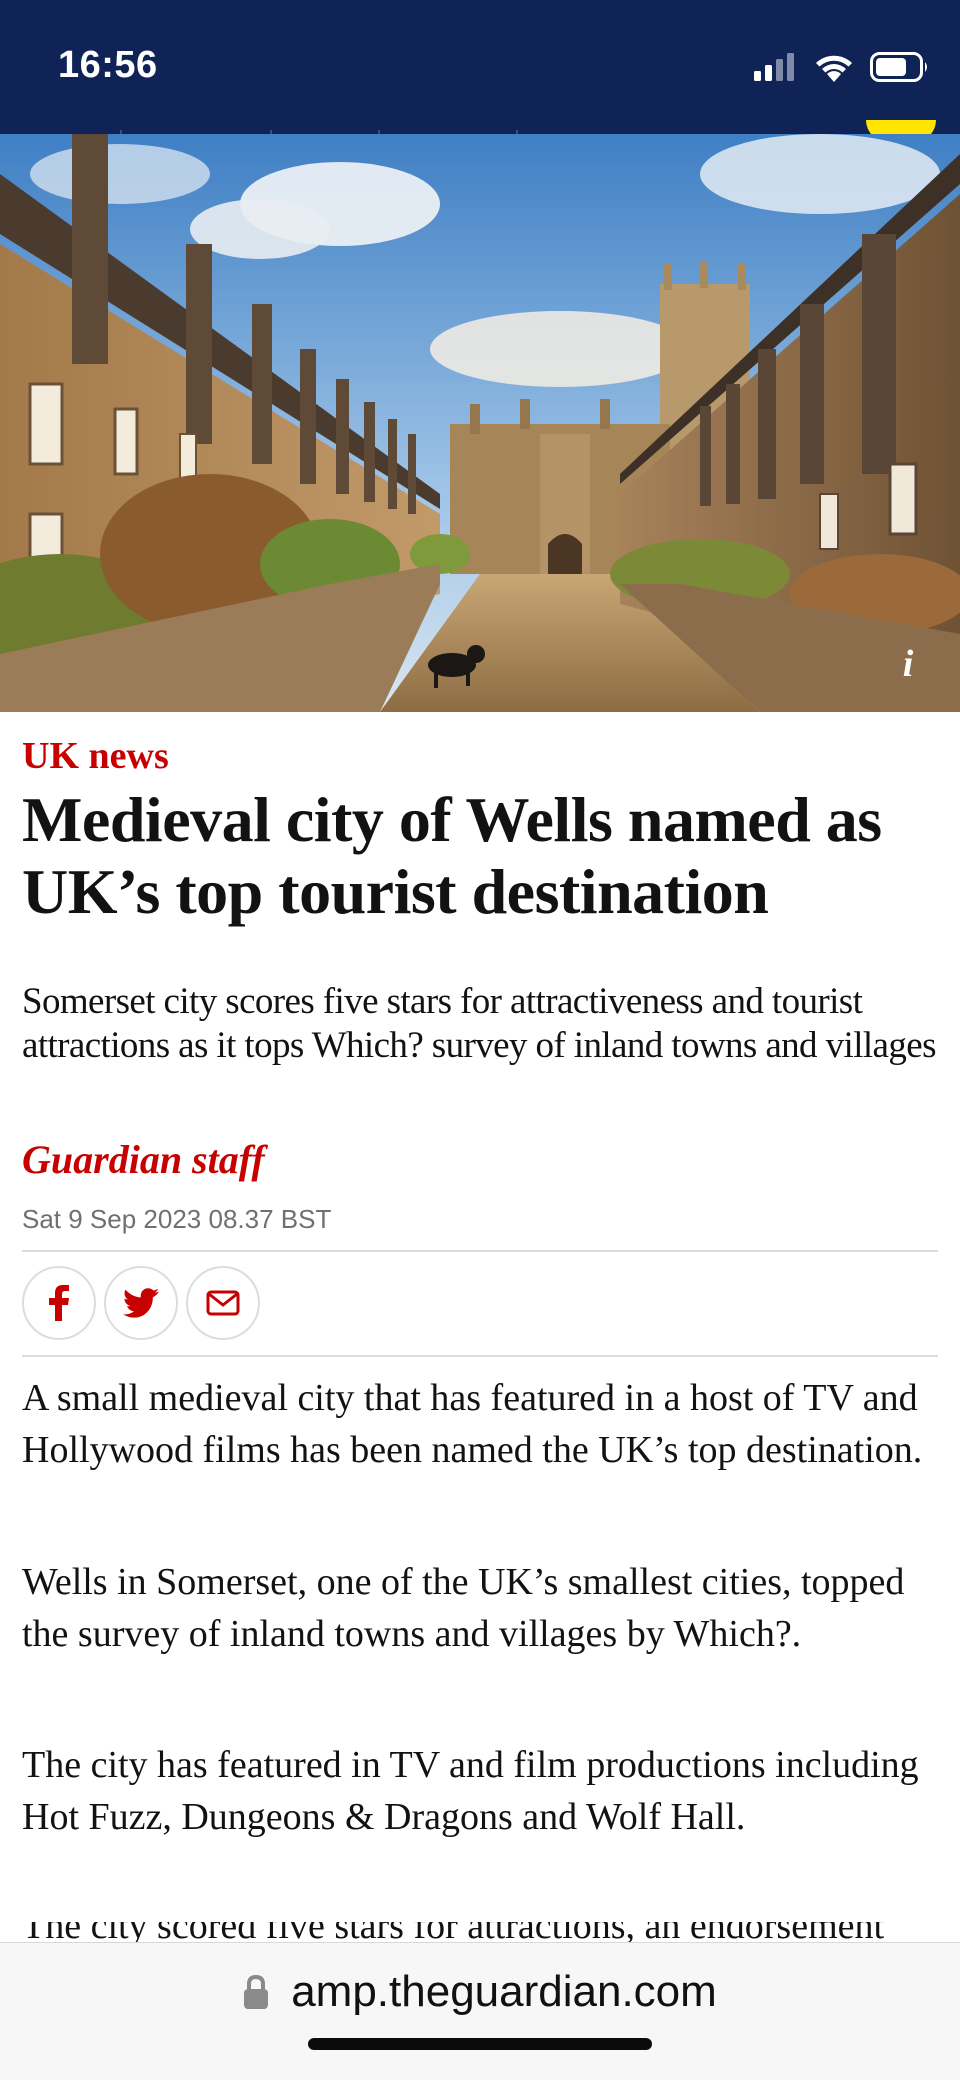 The image size is (960, 2080). What do you see at coordinates (143, 1159) in the screenshot?
I see `byline-link: Guardian staff` at bounding box center [143, 1159].